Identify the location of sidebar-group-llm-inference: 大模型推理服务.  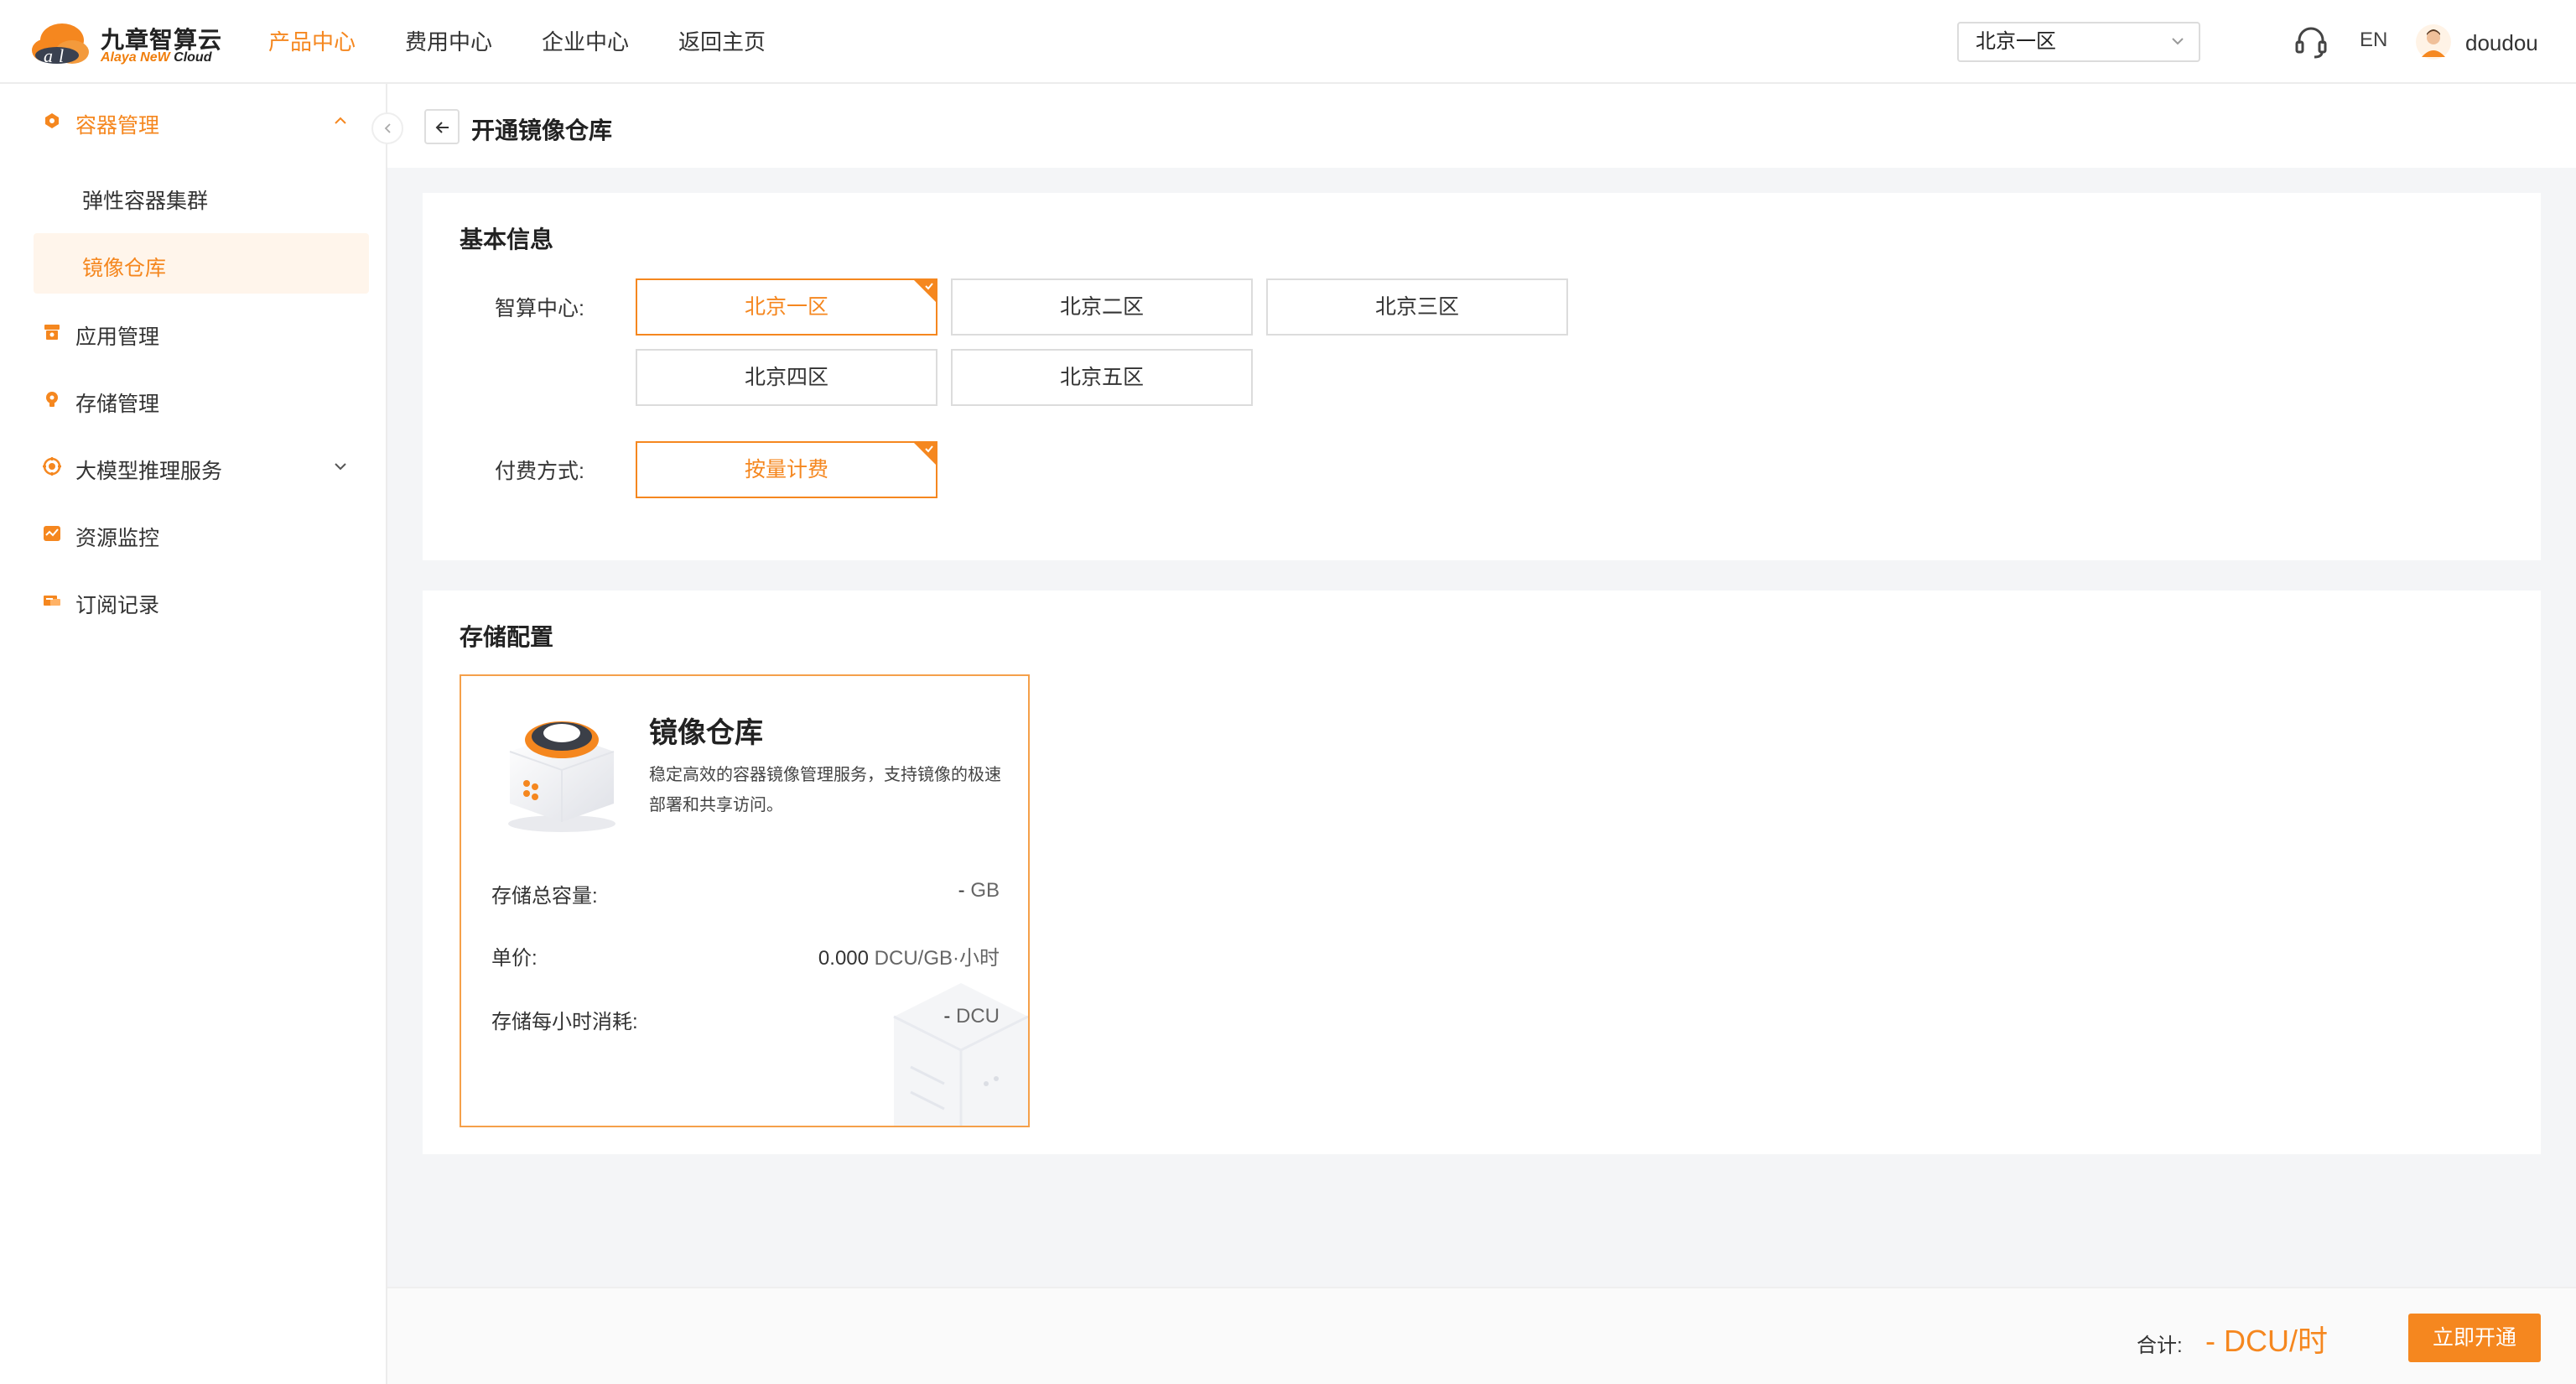
(201, 466).